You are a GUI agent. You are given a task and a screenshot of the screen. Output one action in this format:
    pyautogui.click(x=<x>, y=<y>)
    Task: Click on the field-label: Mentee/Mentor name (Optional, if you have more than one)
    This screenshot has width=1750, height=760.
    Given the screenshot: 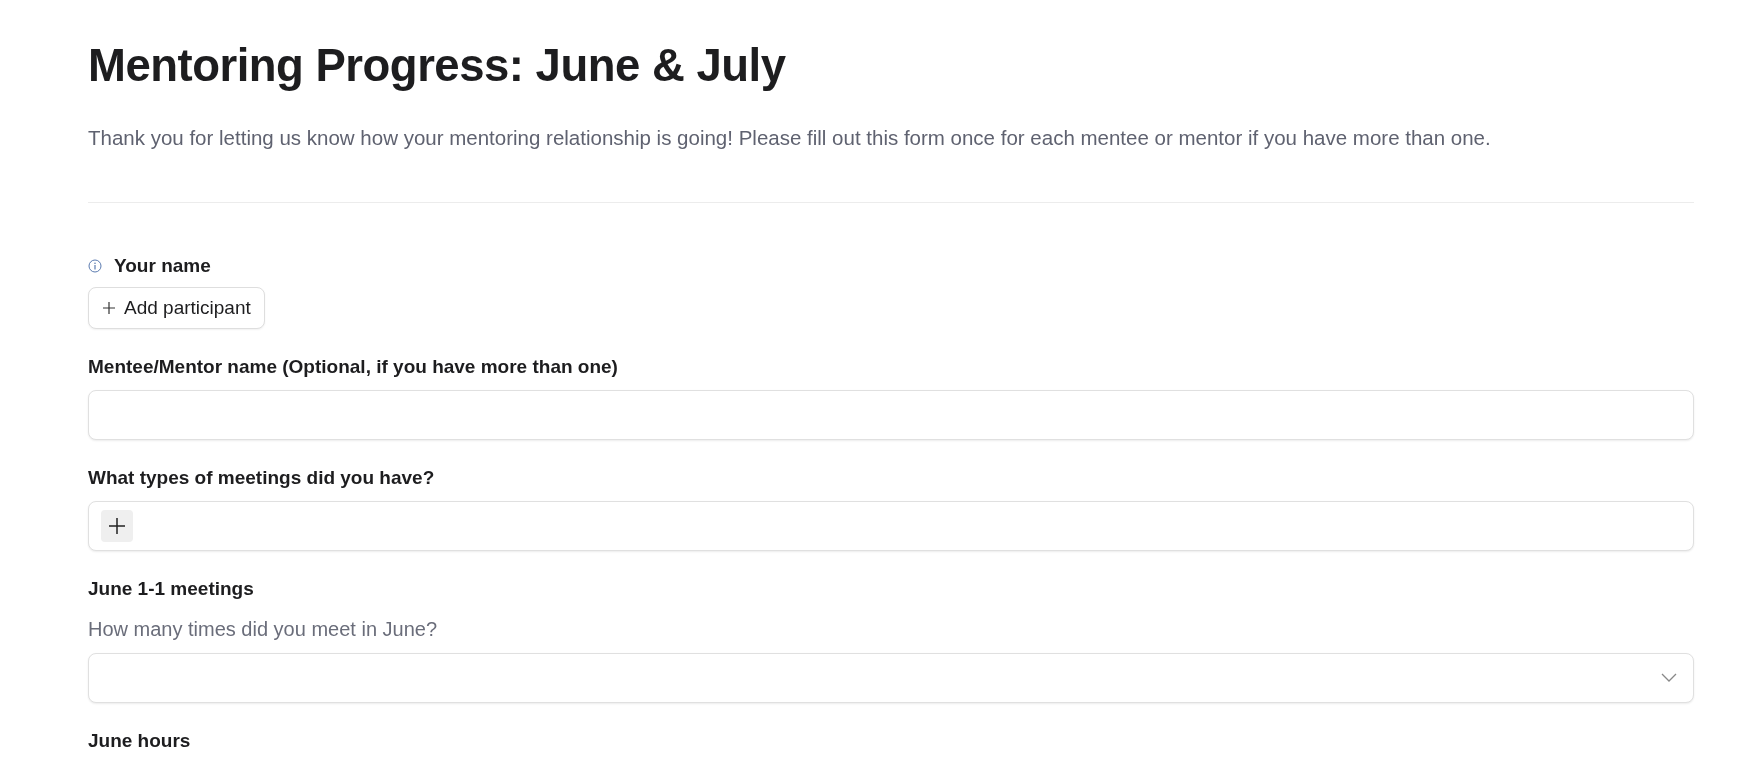 What is the action you would take?
    pyautogui.click(x=353, y=367)
    